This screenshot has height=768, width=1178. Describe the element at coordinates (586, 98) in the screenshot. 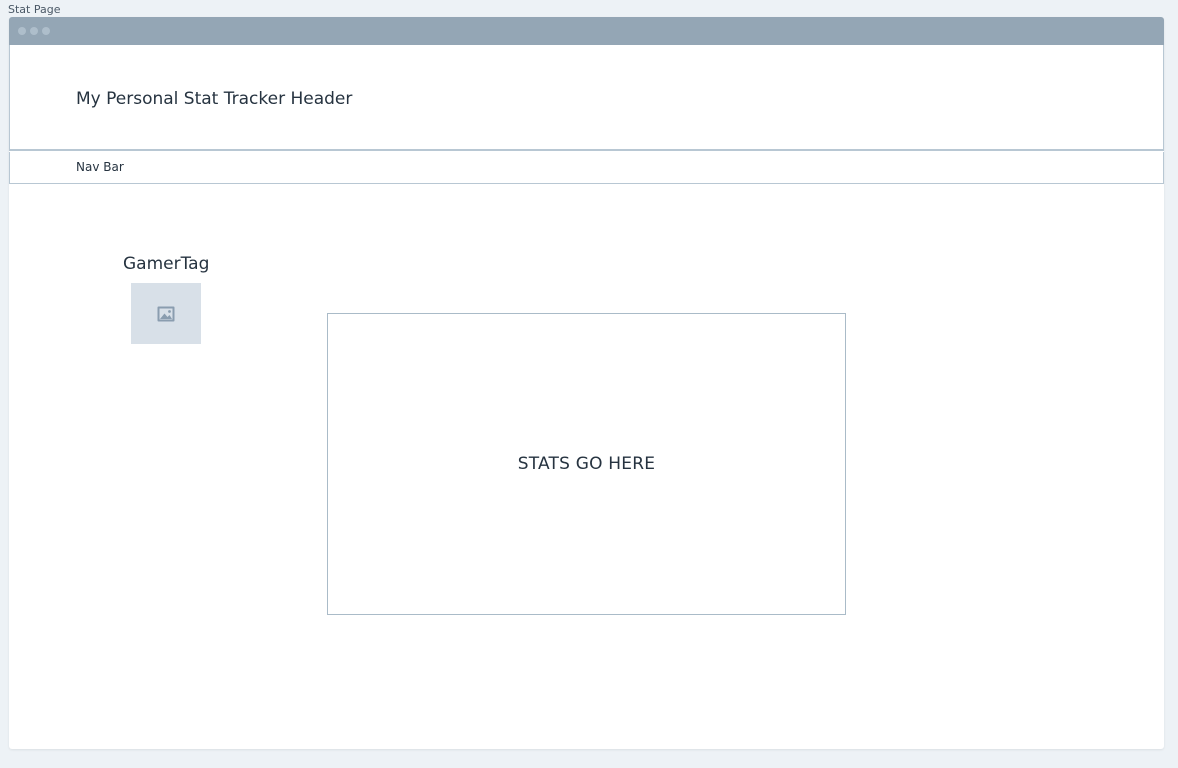

I see `page-header: My Personal Stat Tracker Header` at that location.